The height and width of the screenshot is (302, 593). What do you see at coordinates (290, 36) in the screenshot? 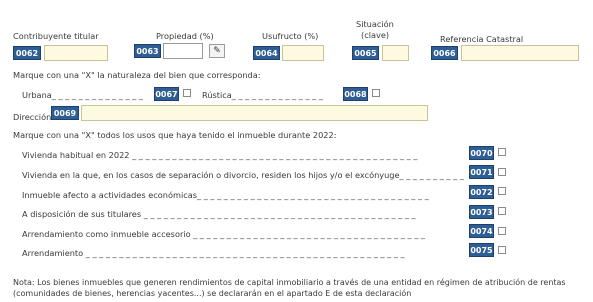
I see `usufructo-label: Usufructo (%)` at bounding box center [290, 36].